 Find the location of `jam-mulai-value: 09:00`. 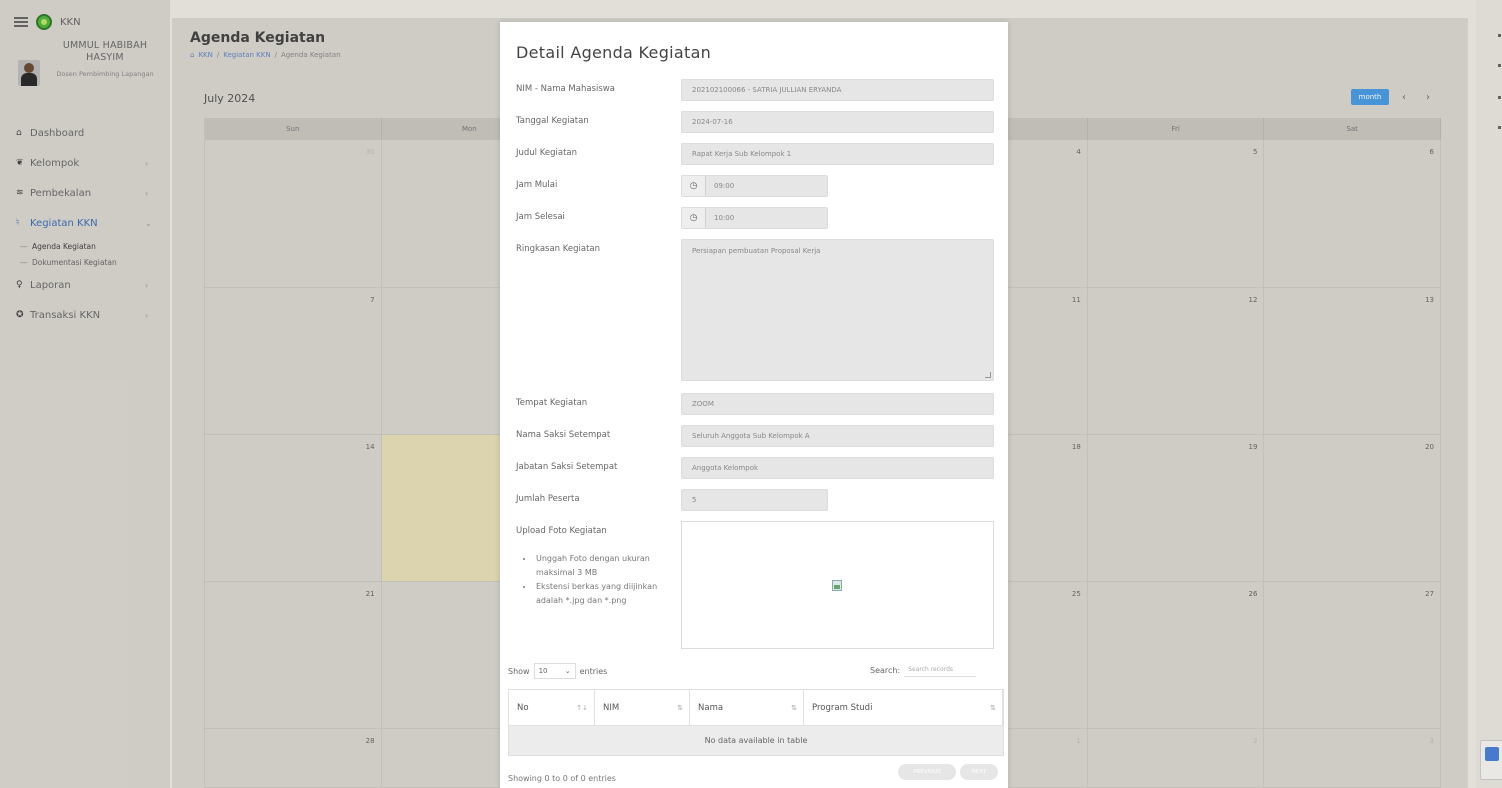

jam-mulai-value: 09:00 is located at coordinates (724, 186).